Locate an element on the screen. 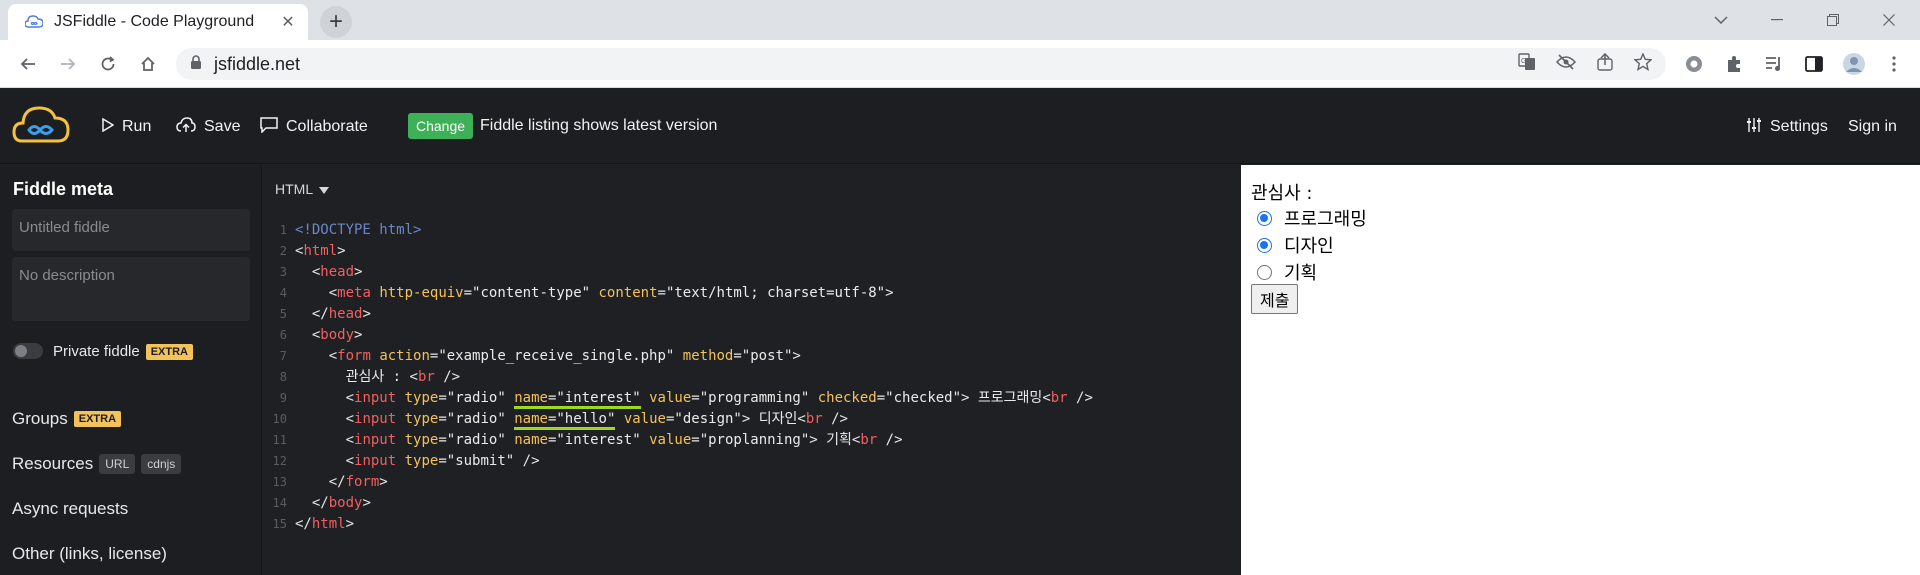 This screenshot has height=575, width=1920. save-button: Save is located at coordinates (208, 127).